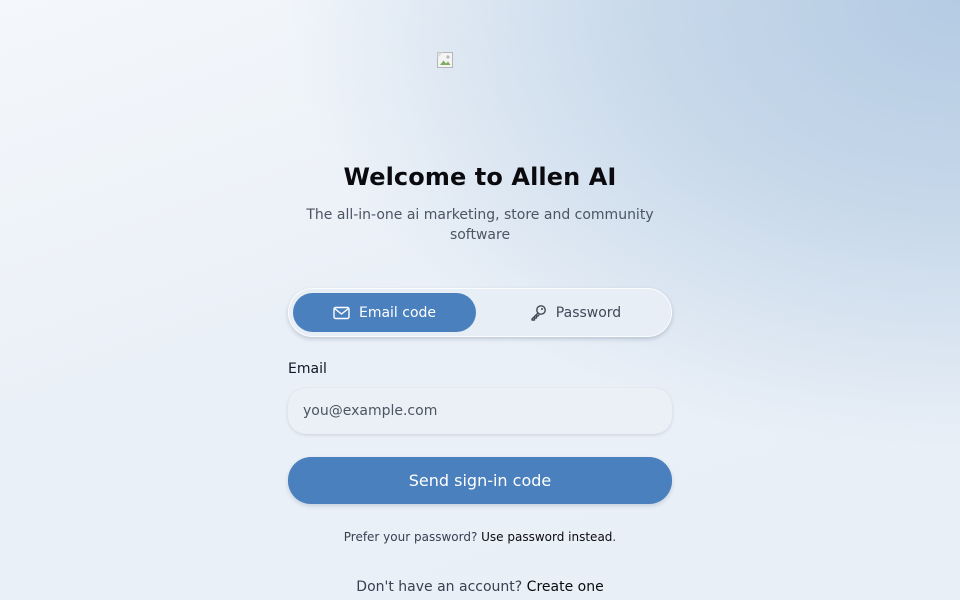  Describe the element at coordinates (480, 312) in the screenshot. I see `auth-mode-toggle: Email code Password` at that location.